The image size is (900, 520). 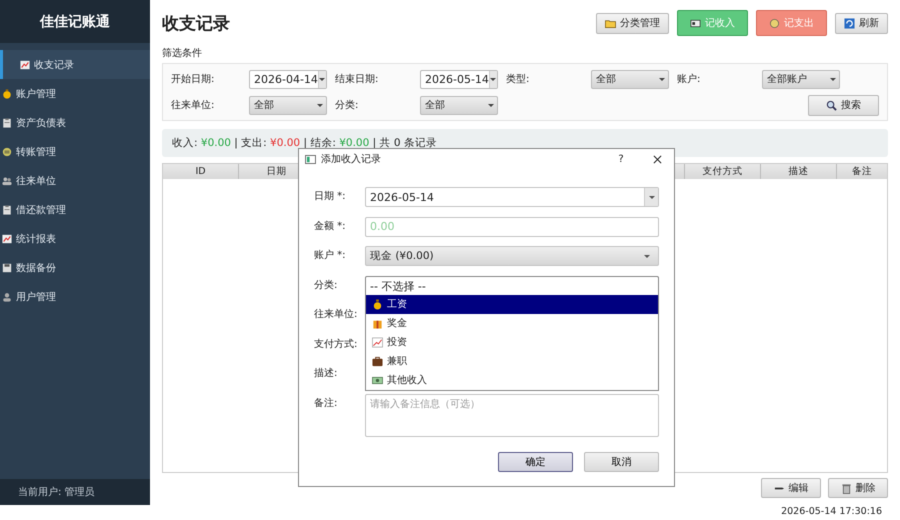 I want to click on column-header: 支付方式, so click(x=723, y=171).